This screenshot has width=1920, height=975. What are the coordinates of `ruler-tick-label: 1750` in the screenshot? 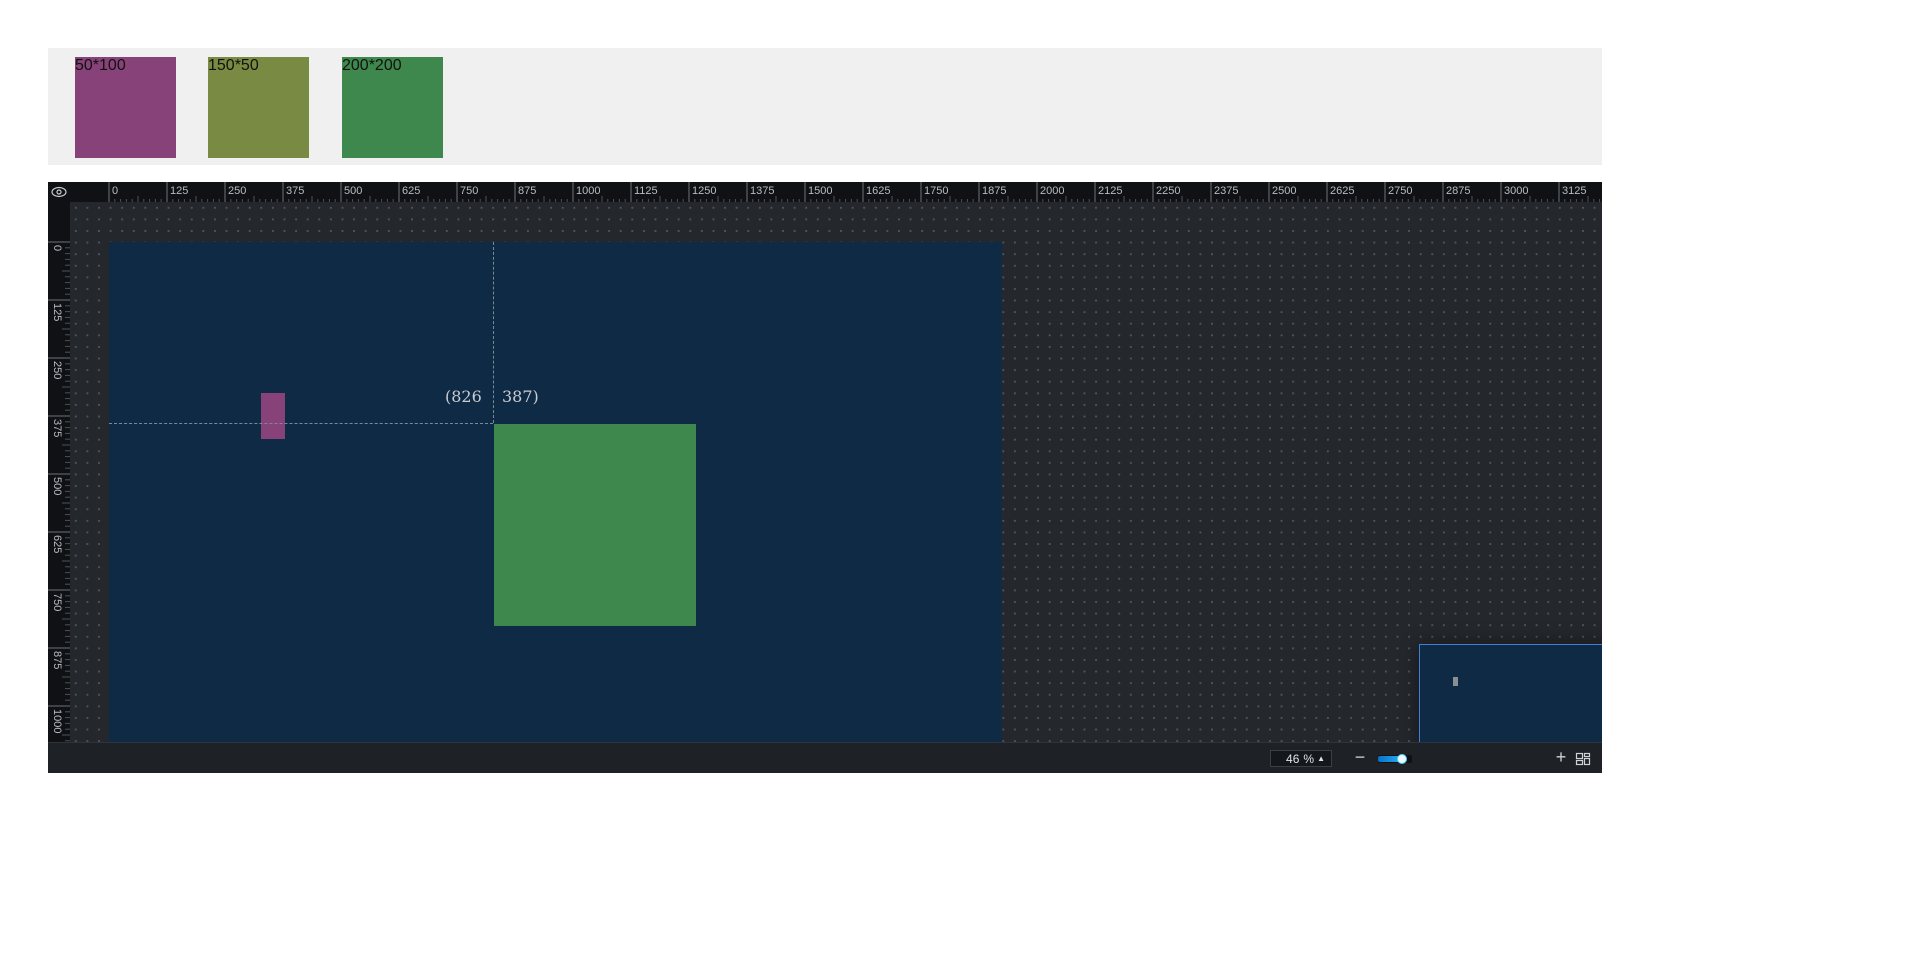 It's located at (936, 191).